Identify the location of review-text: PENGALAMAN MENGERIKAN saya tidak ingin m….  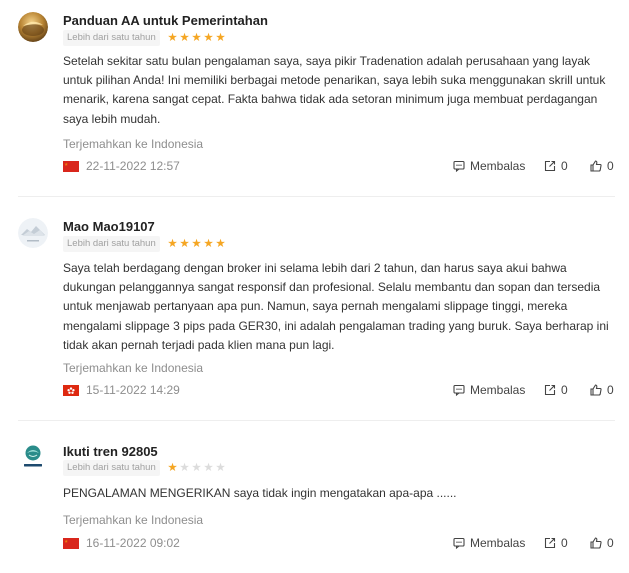
(260, 493).